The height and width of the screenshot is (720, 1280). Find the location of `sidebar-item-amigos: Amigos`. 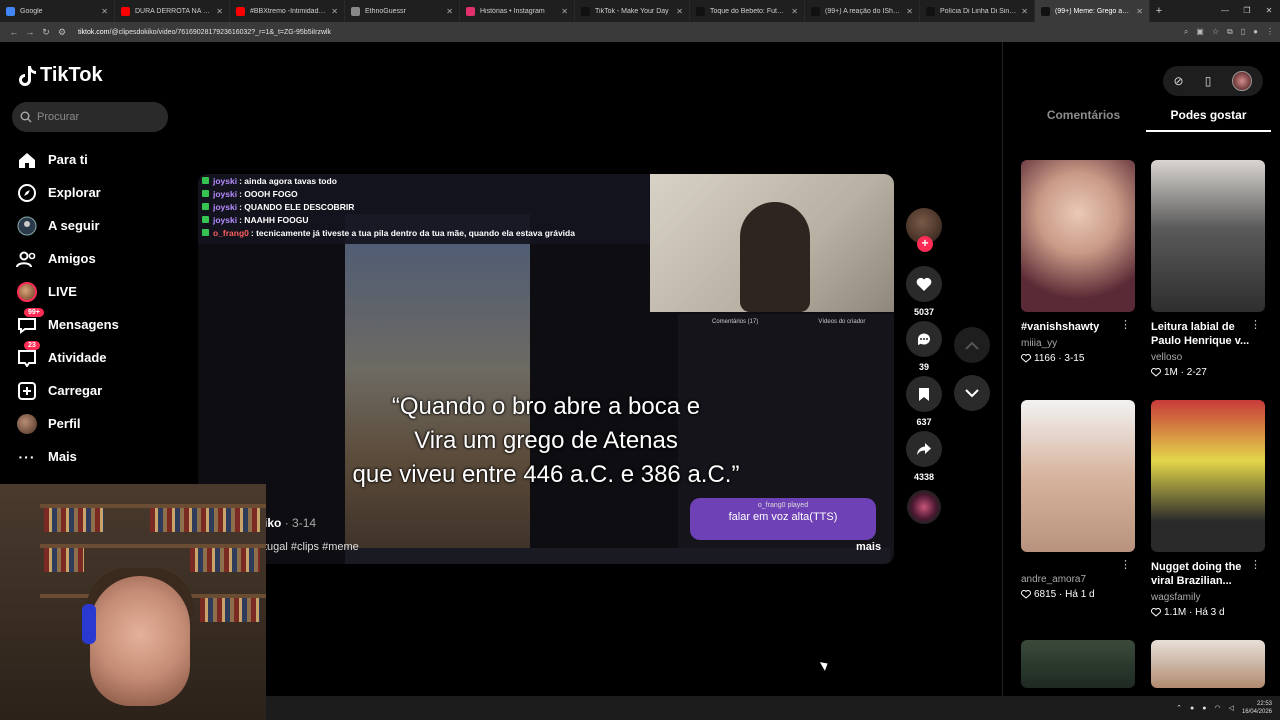

sidebar-item-amigos: Amigos is located at coordinates (67, 258).